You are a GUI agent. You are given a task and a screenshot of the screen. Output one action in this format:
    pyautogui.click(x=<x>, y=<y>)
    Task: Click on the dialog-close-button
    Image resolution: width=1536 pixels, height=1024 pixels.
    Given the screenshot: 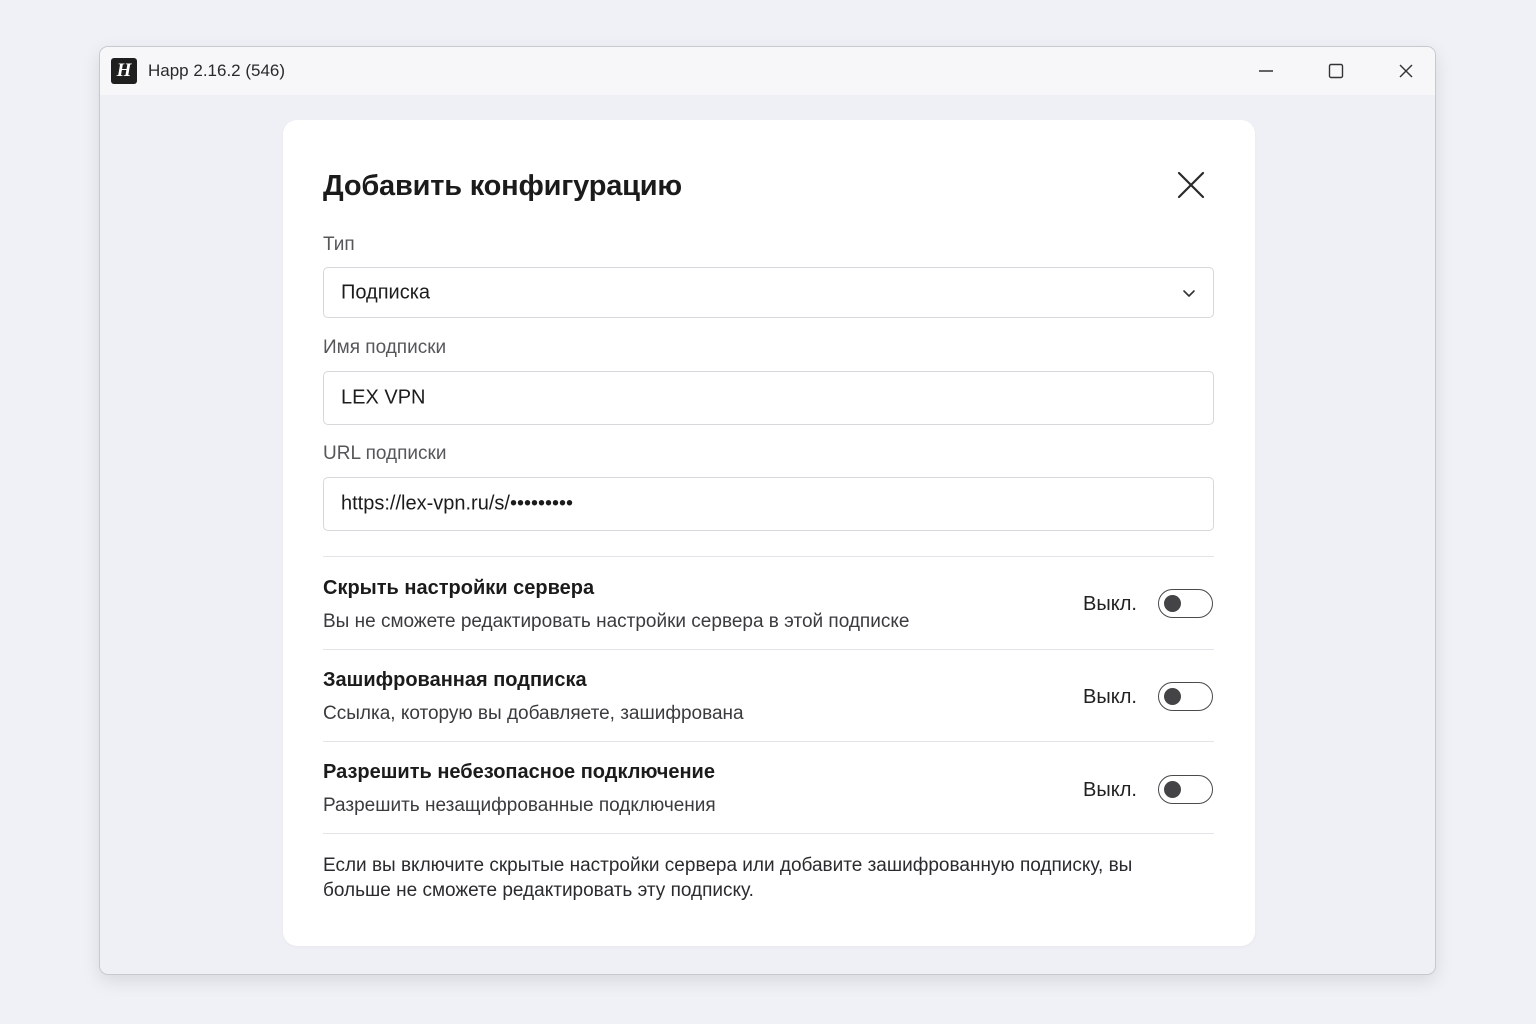 What is the action you would take?
    pyautogui.click(x=1191, y=185)
    